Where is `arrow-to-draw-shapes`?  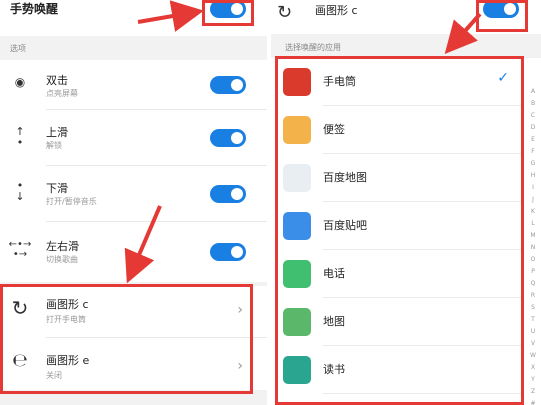
arrow-to-draw-shapes is located at coordinates (143, 244).